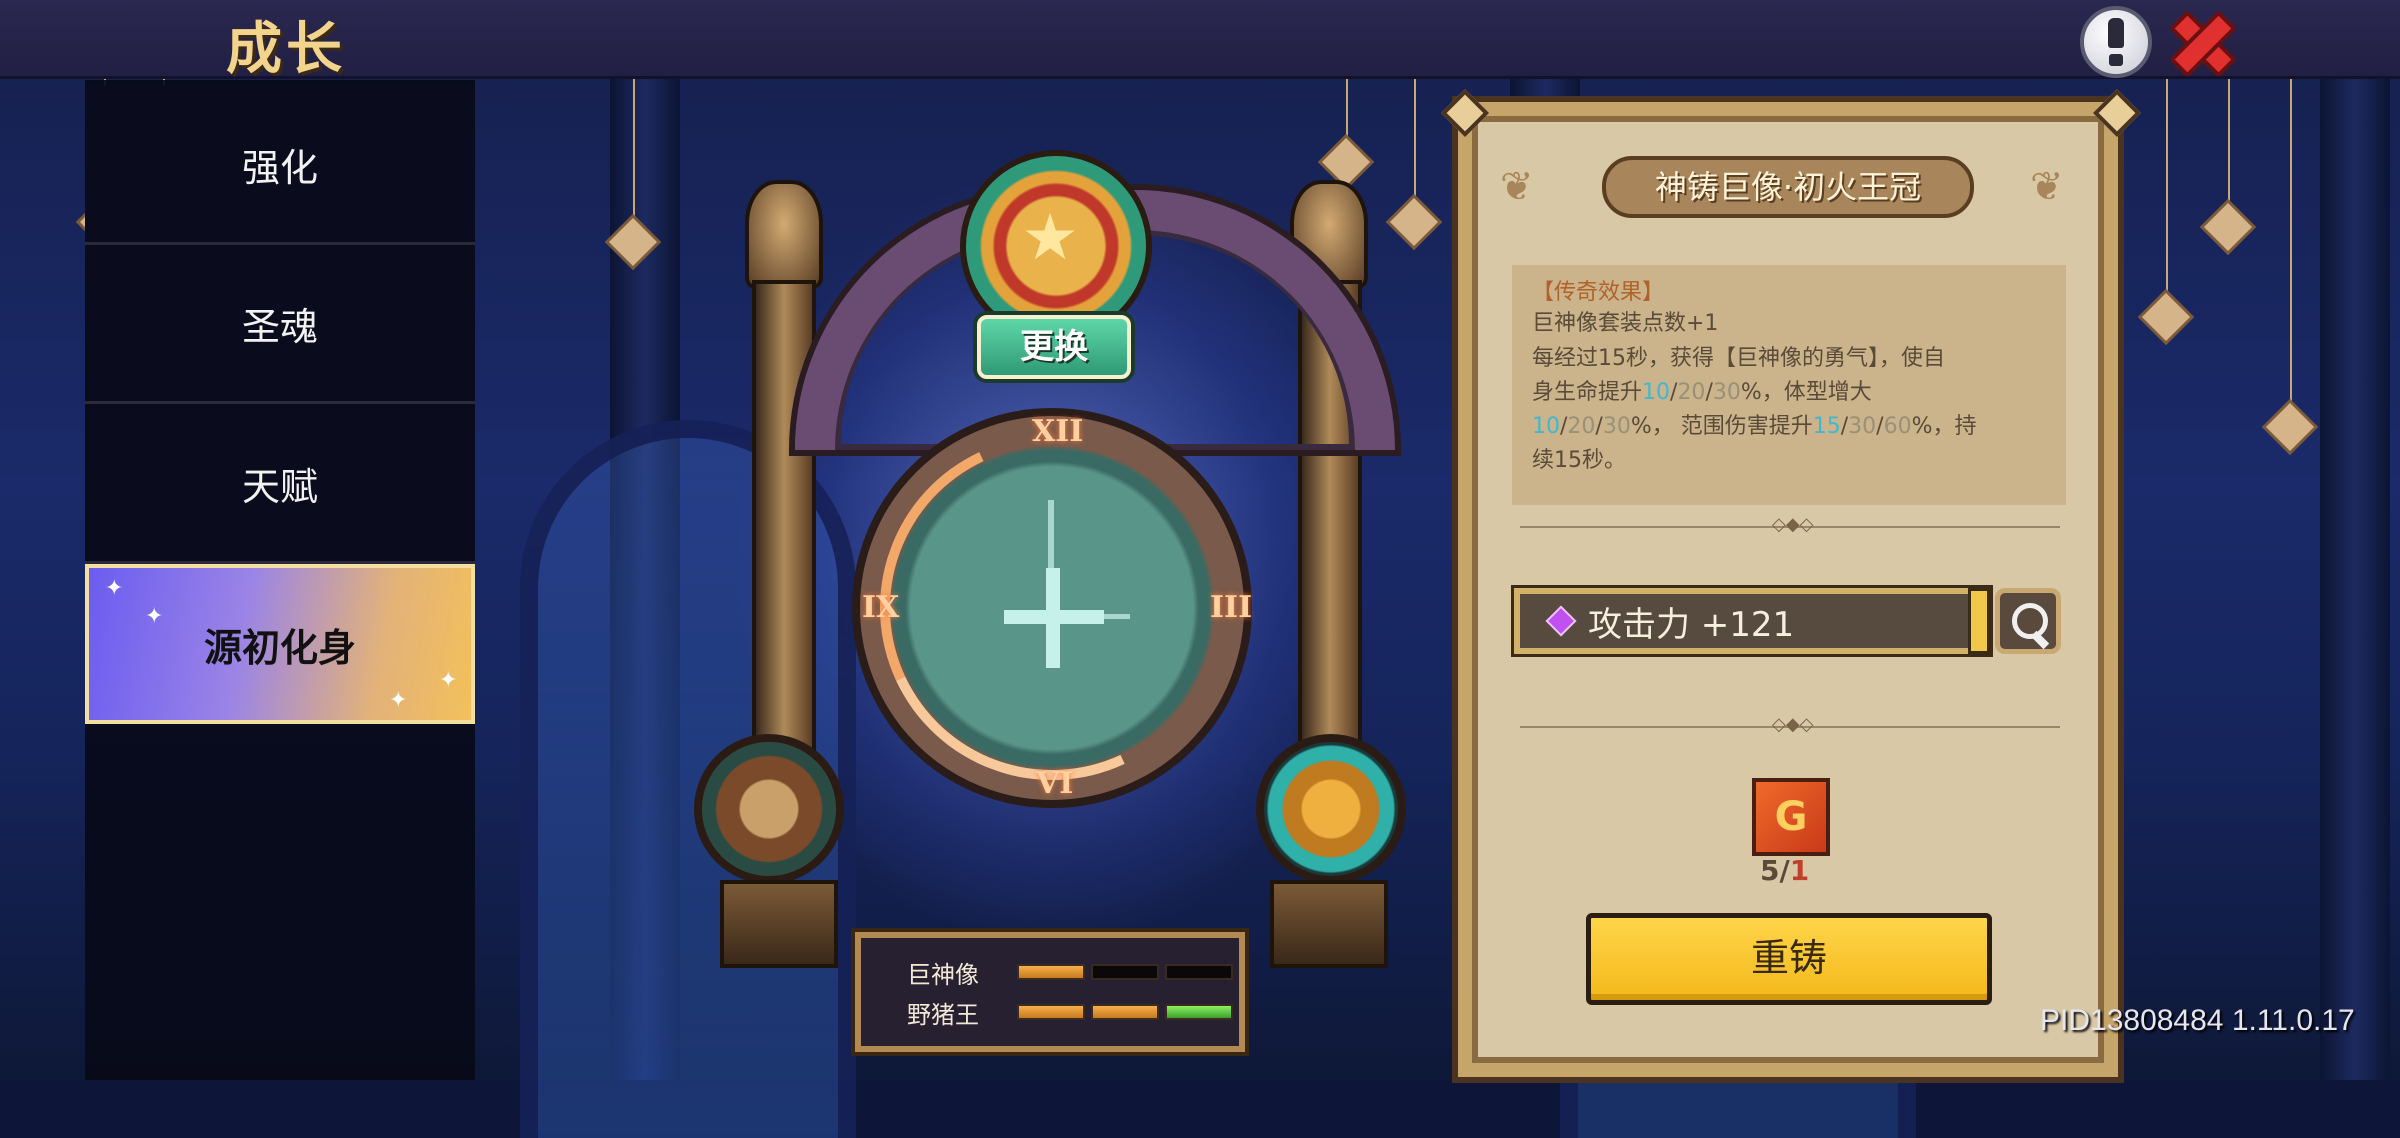 The height and width of the screenshot is (1138, 2400). I want to click on menu-item-label: 天赋, so click(279, 486).